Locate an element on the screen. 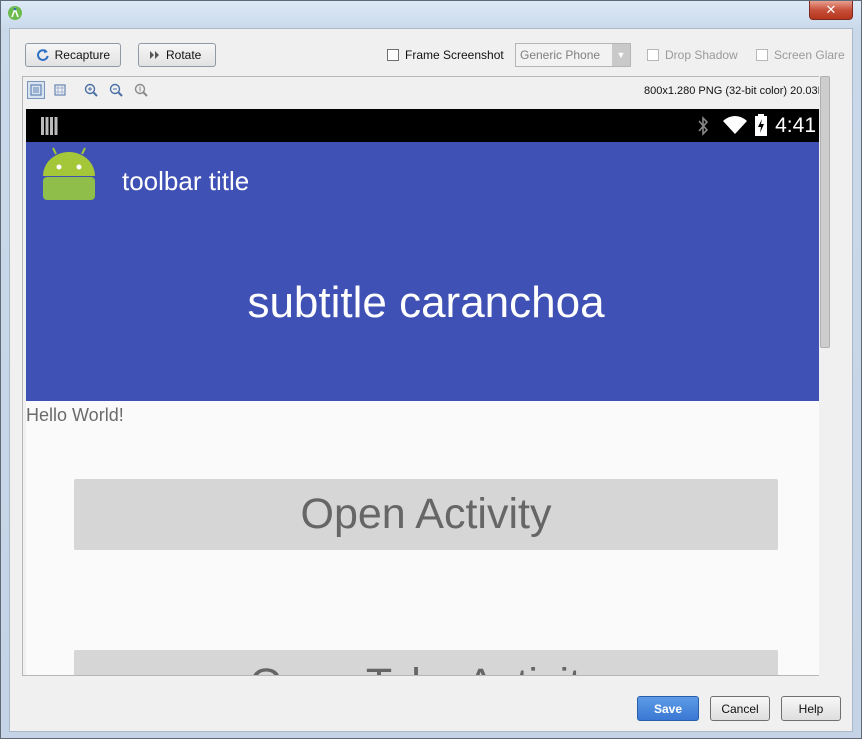  zoom-in-icon is located at coordinates (91, 90).